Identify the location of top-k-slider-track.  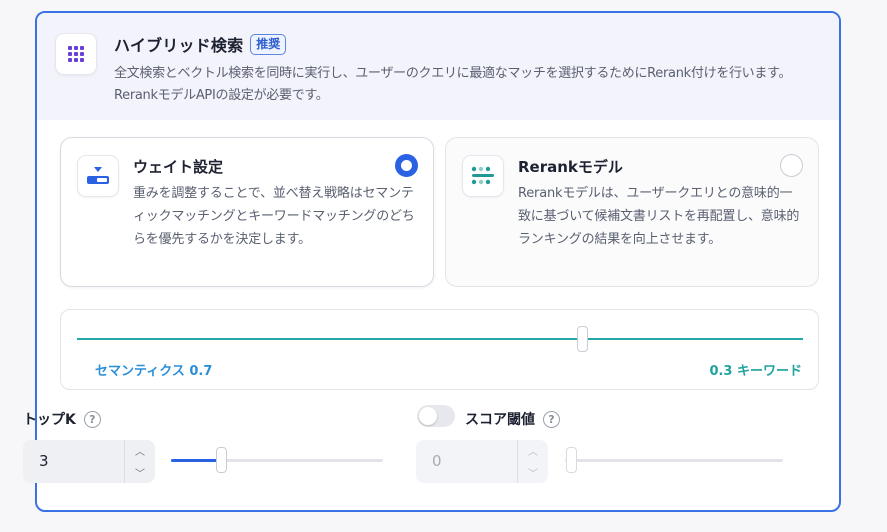
(277, 460).